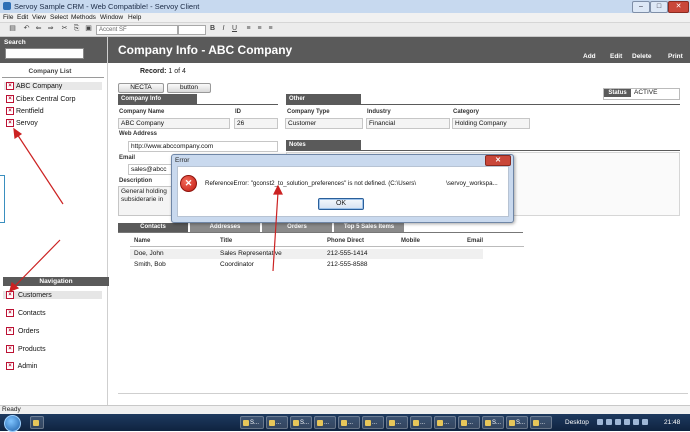 This screenshot has width=690, height=432. Describe the element at coordinates (234, 29) in the screenshot. I see `underline-icon: U` at that location.